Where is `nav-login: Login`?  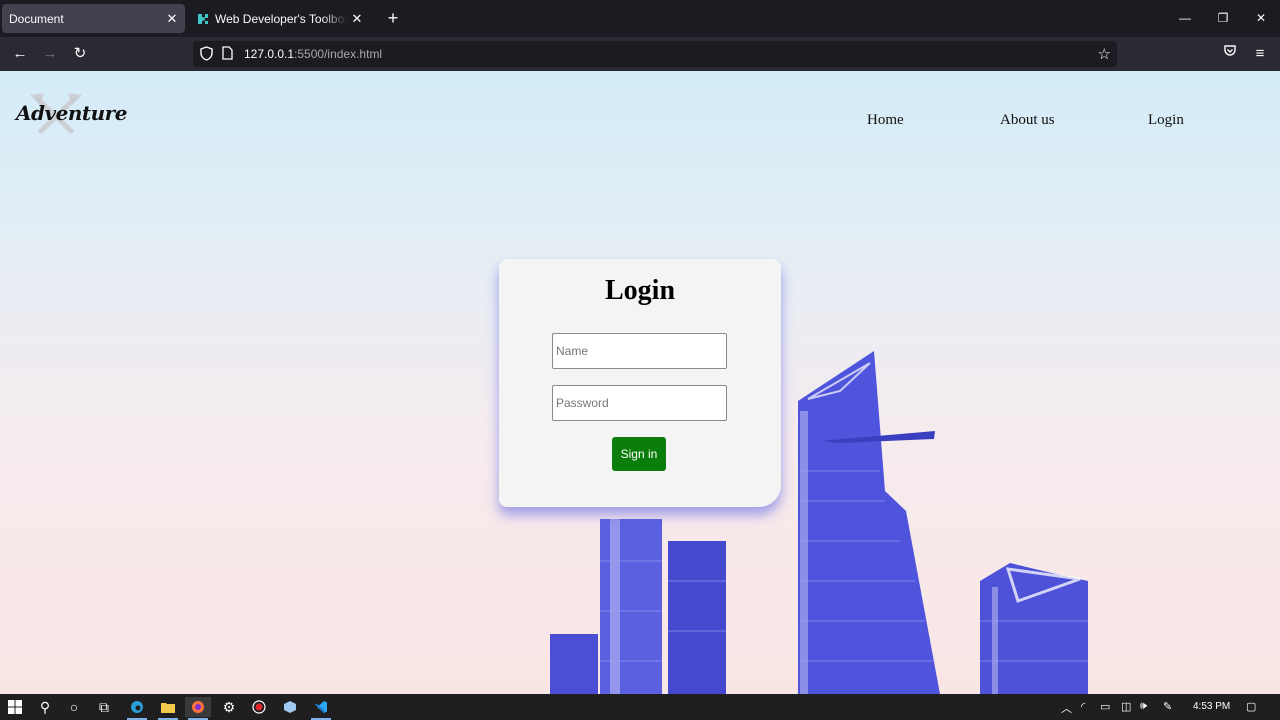
nav-login: Login is located at coordinates (1166, 120).